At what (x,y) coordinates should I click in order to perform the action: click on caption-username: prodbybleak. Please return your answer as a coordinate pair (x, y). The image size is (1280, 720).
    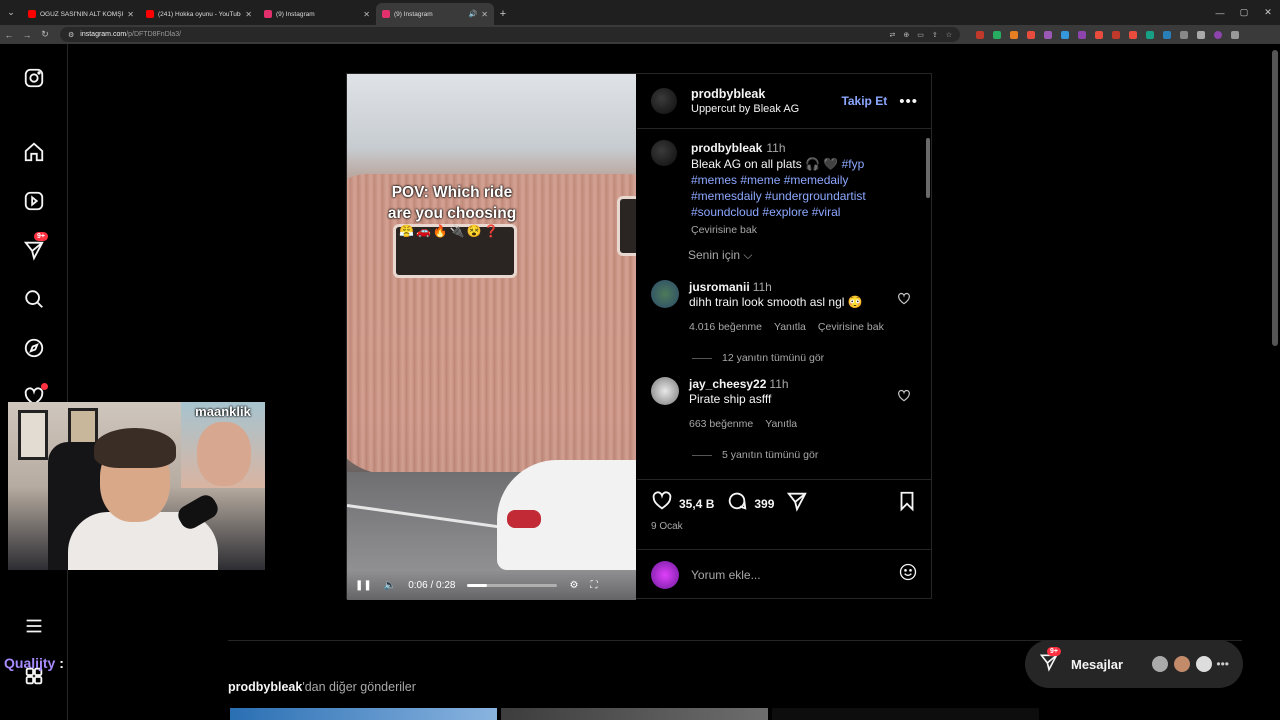
    Looking at the image, I should click on (726, 148).